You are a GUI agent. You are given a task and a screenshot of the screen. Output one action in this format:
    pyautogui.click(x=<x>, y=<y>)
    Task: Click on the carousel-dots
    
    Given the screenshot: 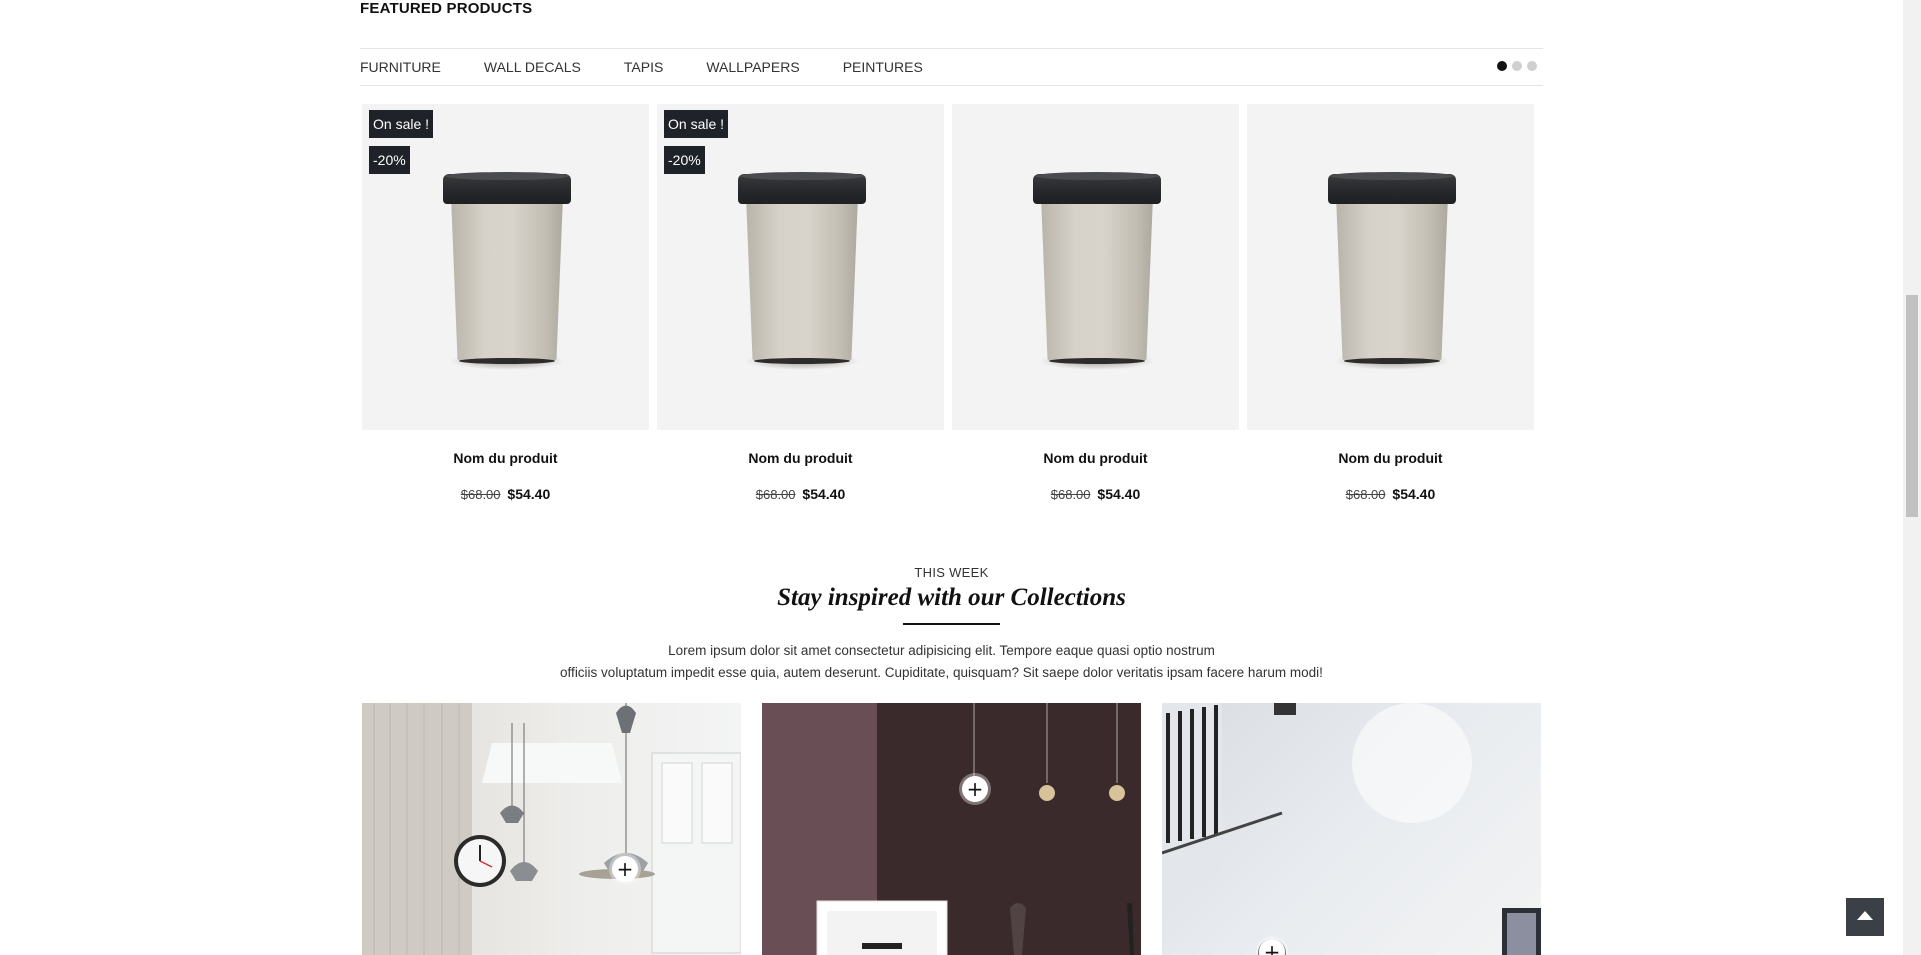 What is the action you would take?
    pyautogui.click(x=1517, y=66)
    